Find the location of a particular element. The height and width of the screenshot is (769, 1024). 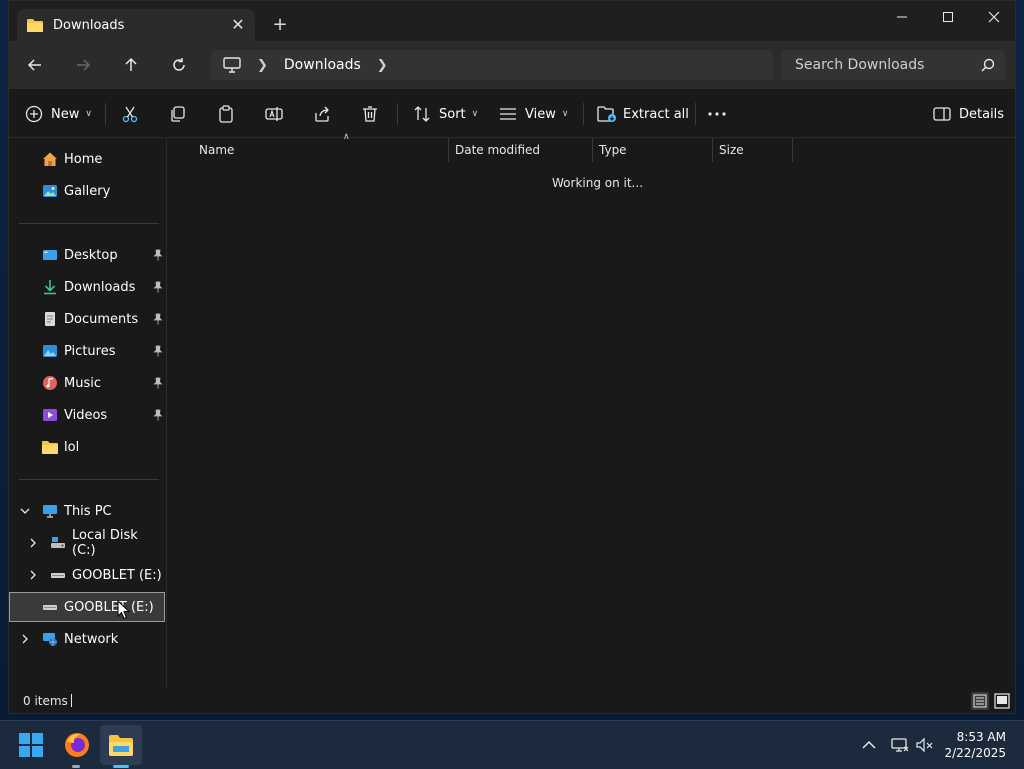

scissors-icon is located at coordinates (130, 114).